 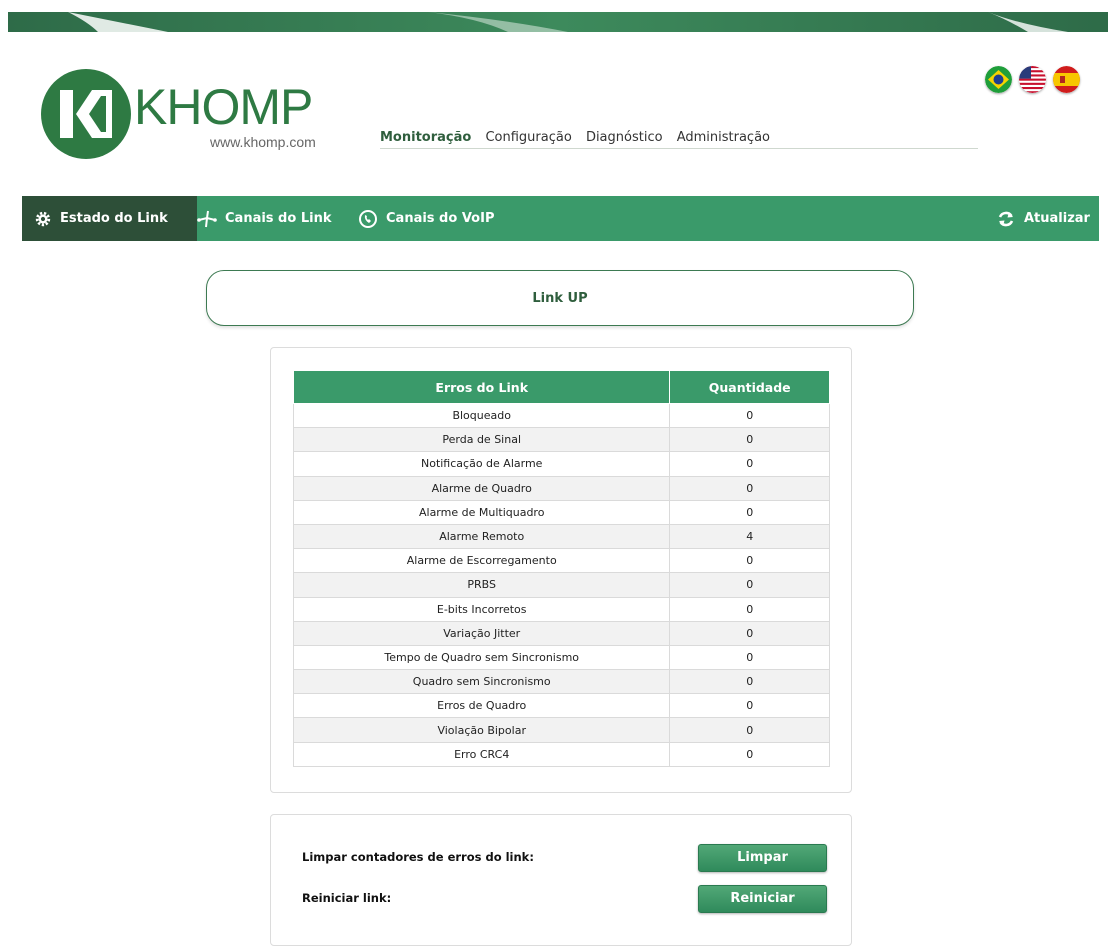 I want to click on link-status-box: Link UP, so click(x=560, y=298).